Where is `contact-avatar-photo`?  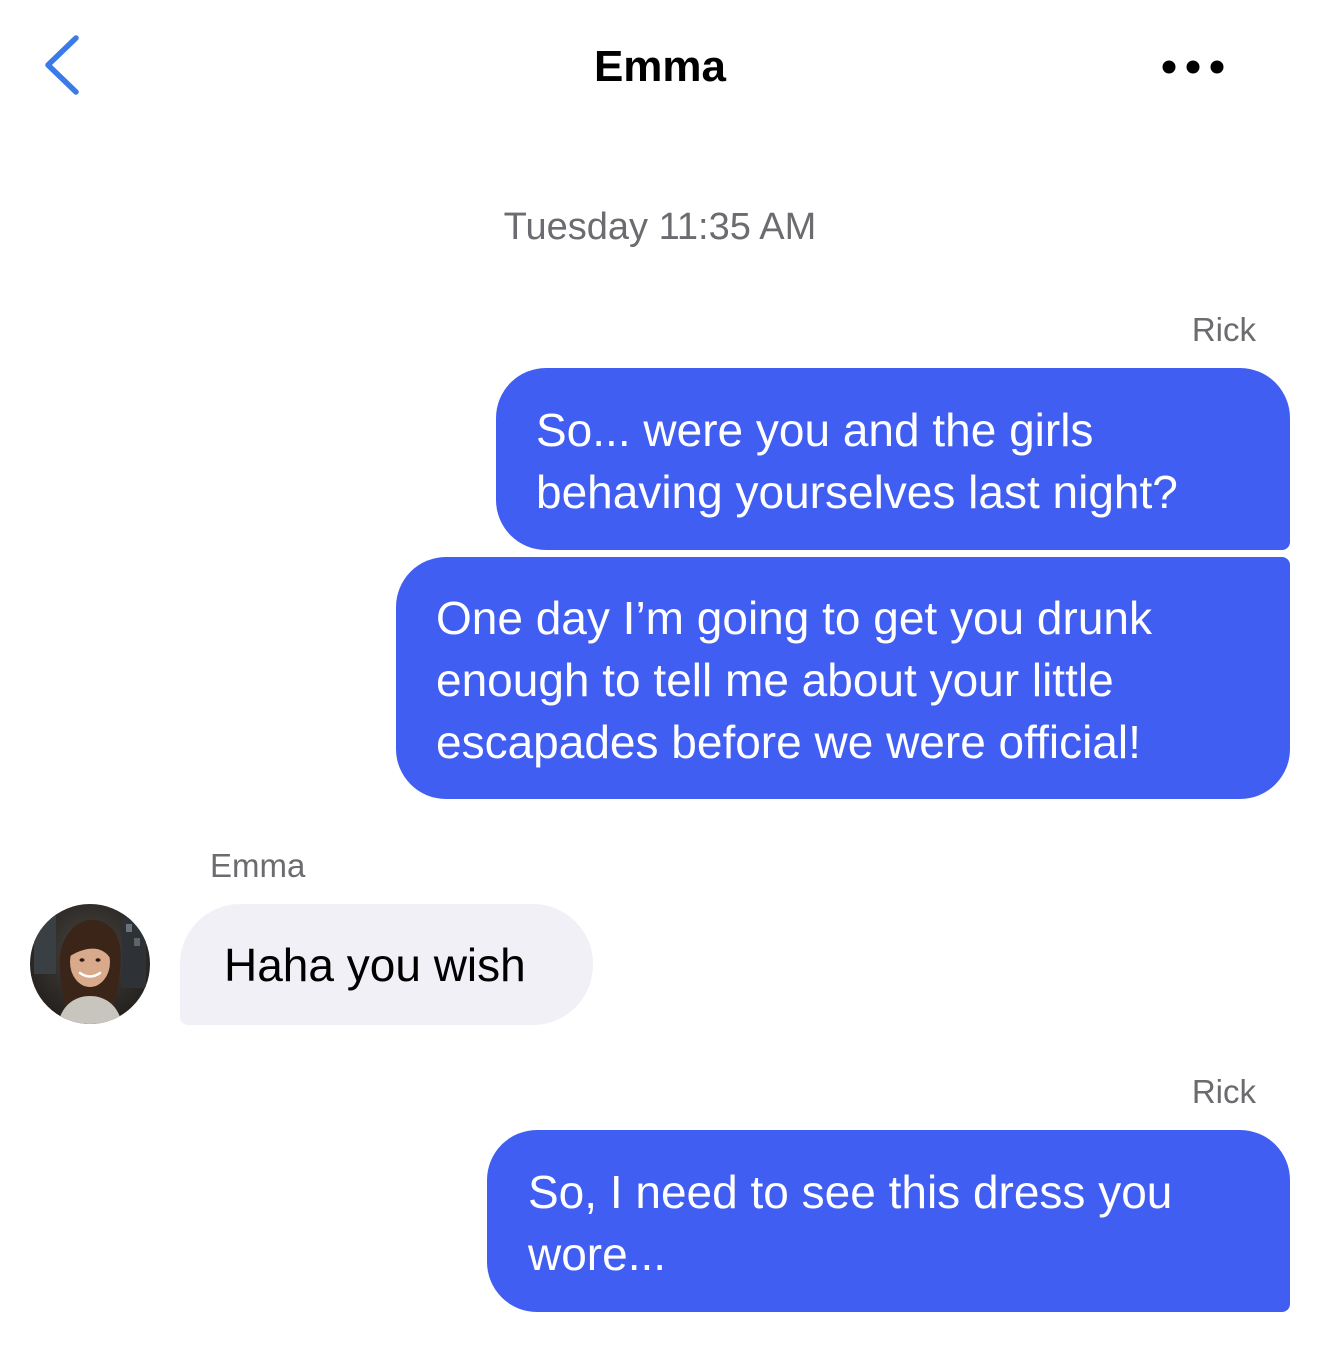
contact-avatar-photo is located at coordinates (90, 964).